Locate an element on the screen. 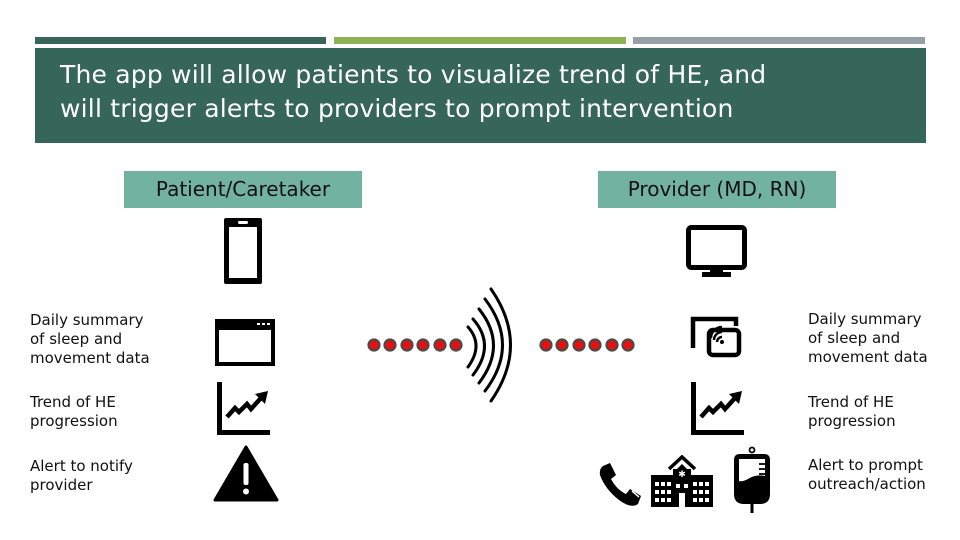 The image size is (960, 540). provider-item-daily-summary-text: Daily summary of sleep and movement data is located at coordinates (868, 338).